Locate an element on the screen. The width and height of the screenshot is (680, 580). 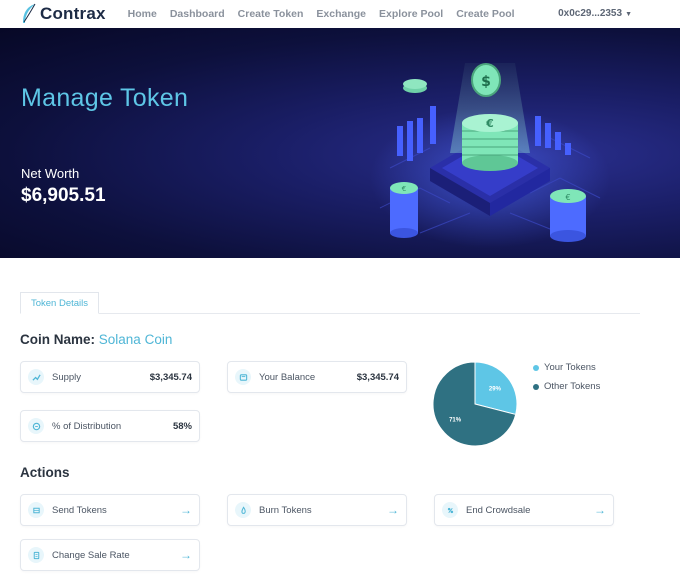
pie-label-other-tokens: 71% is located at coordinates (455, 420).